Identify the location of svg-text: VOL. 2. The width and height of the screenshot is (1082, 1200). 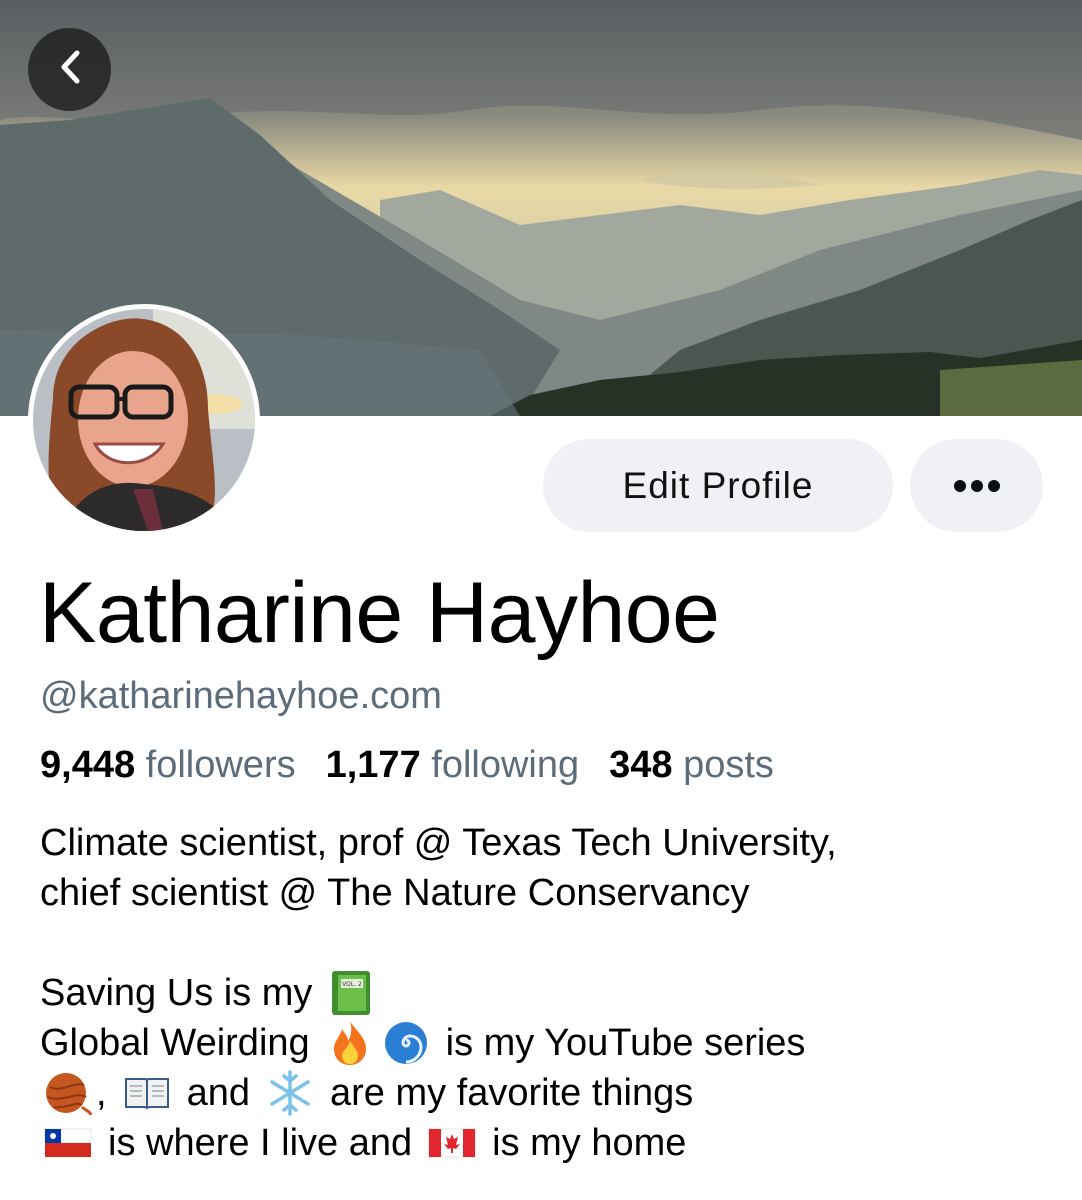
(353, 984).